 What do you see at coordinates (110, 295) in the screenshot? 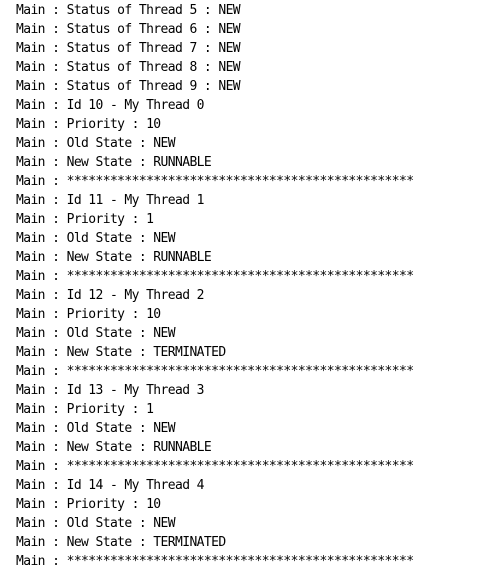
I see `console-line: Main : Id 12 - My Thread 2` at bounding box center [110, 295].